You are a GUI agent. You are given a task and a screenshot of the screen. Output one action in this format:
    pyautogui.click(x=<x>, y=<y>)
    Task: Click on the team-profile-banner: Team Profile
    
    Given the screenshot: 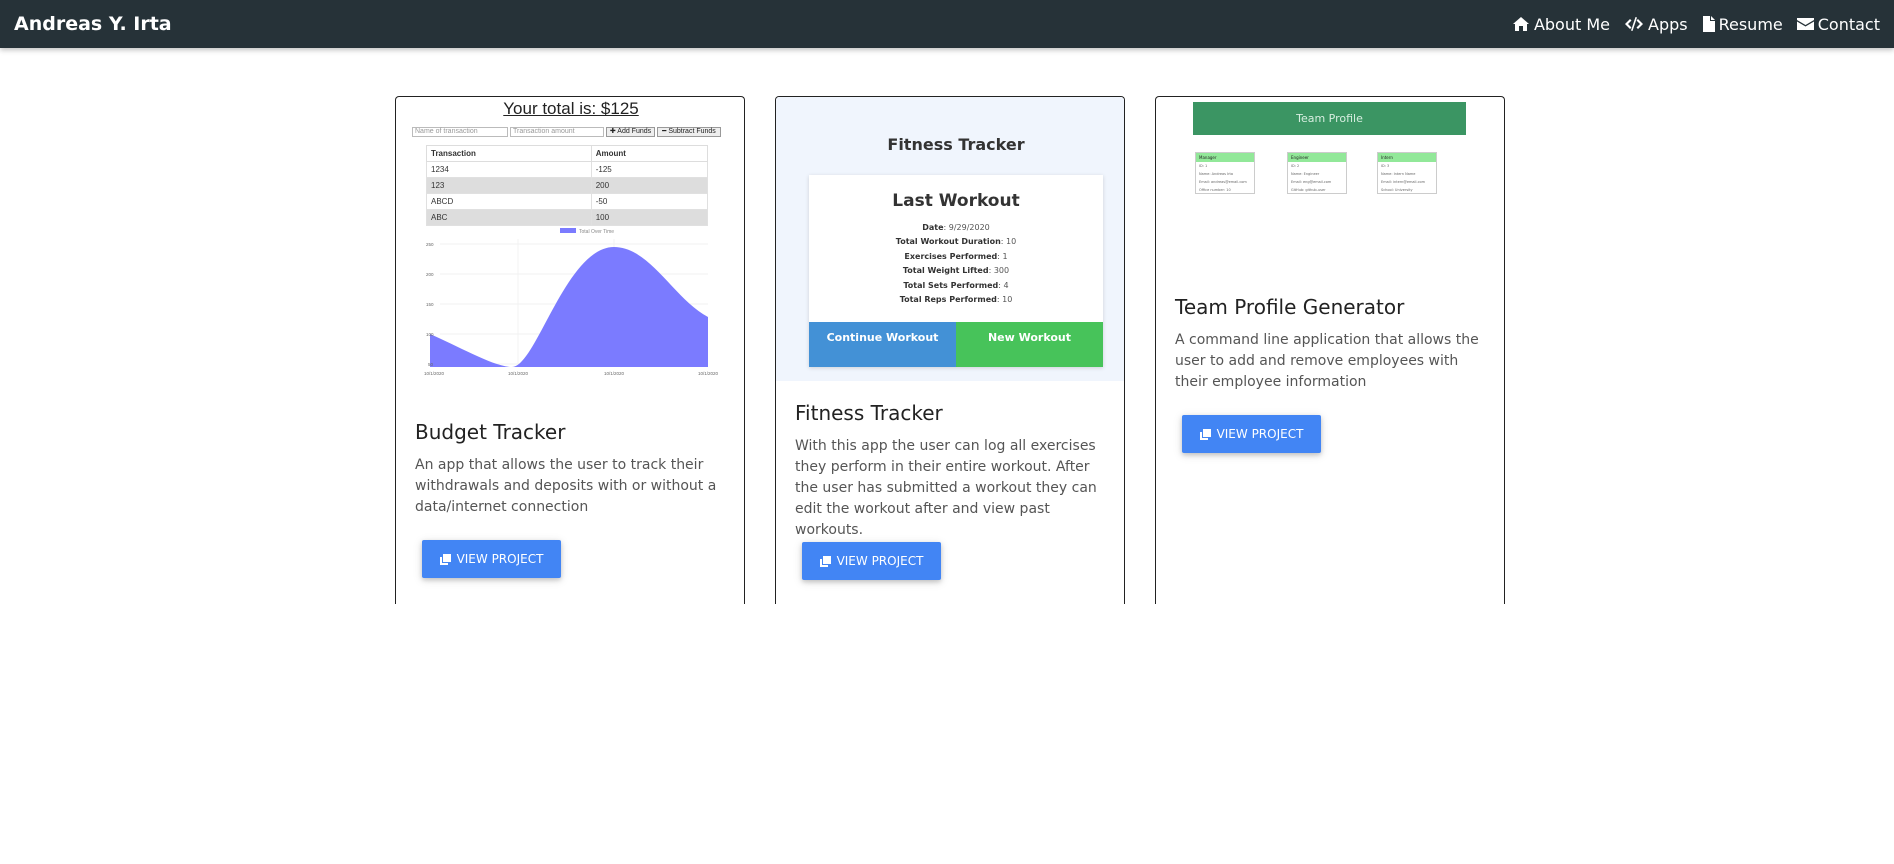 What is the action you would take?
    pyautogui.click(x=1329, y=118)
    